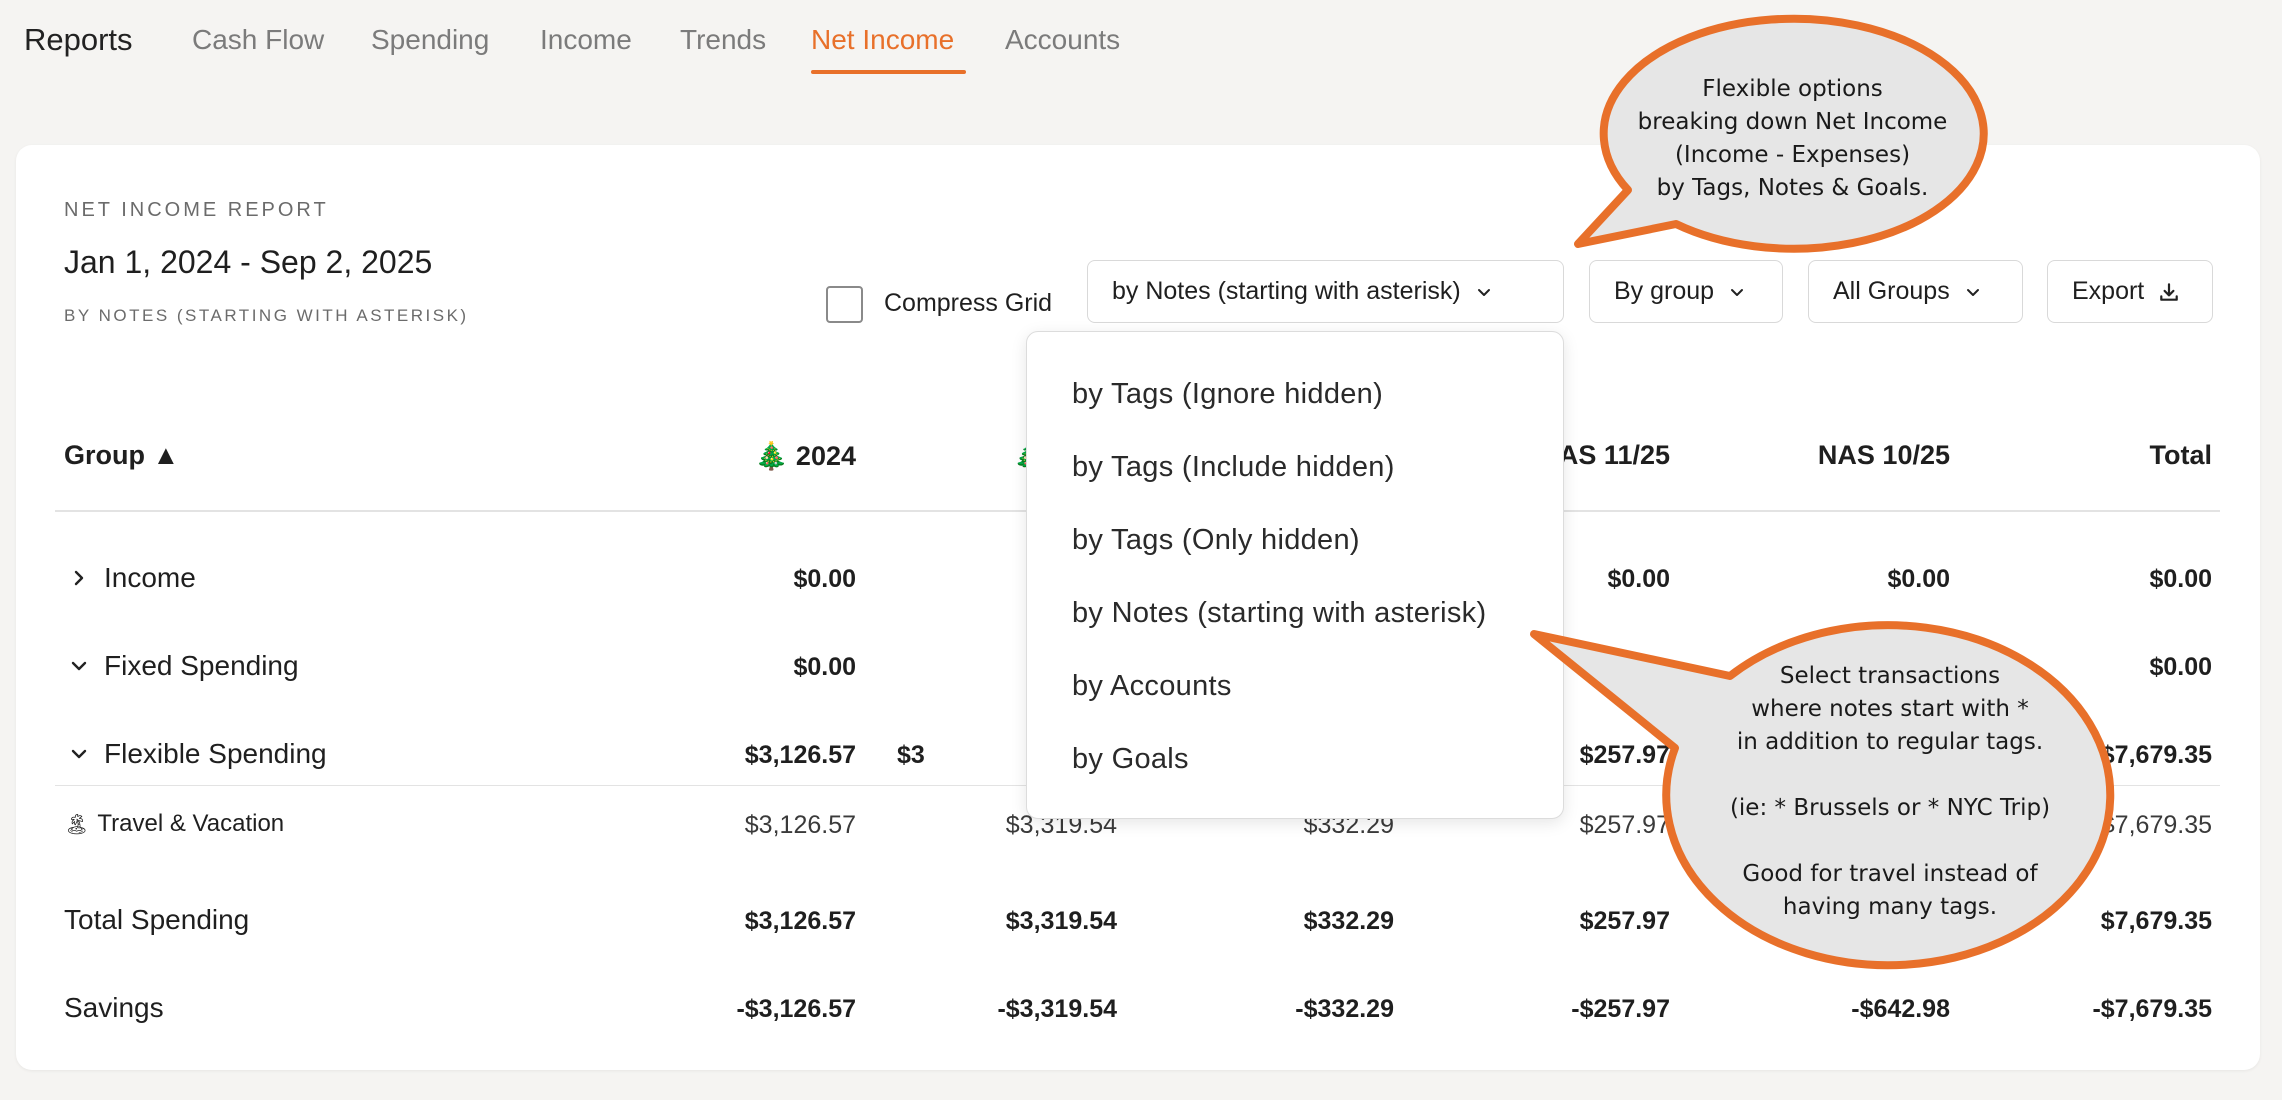 The height and width of the screenshot is (1100, 2282). I want to click on export-label: Export, so click(2108, 291).